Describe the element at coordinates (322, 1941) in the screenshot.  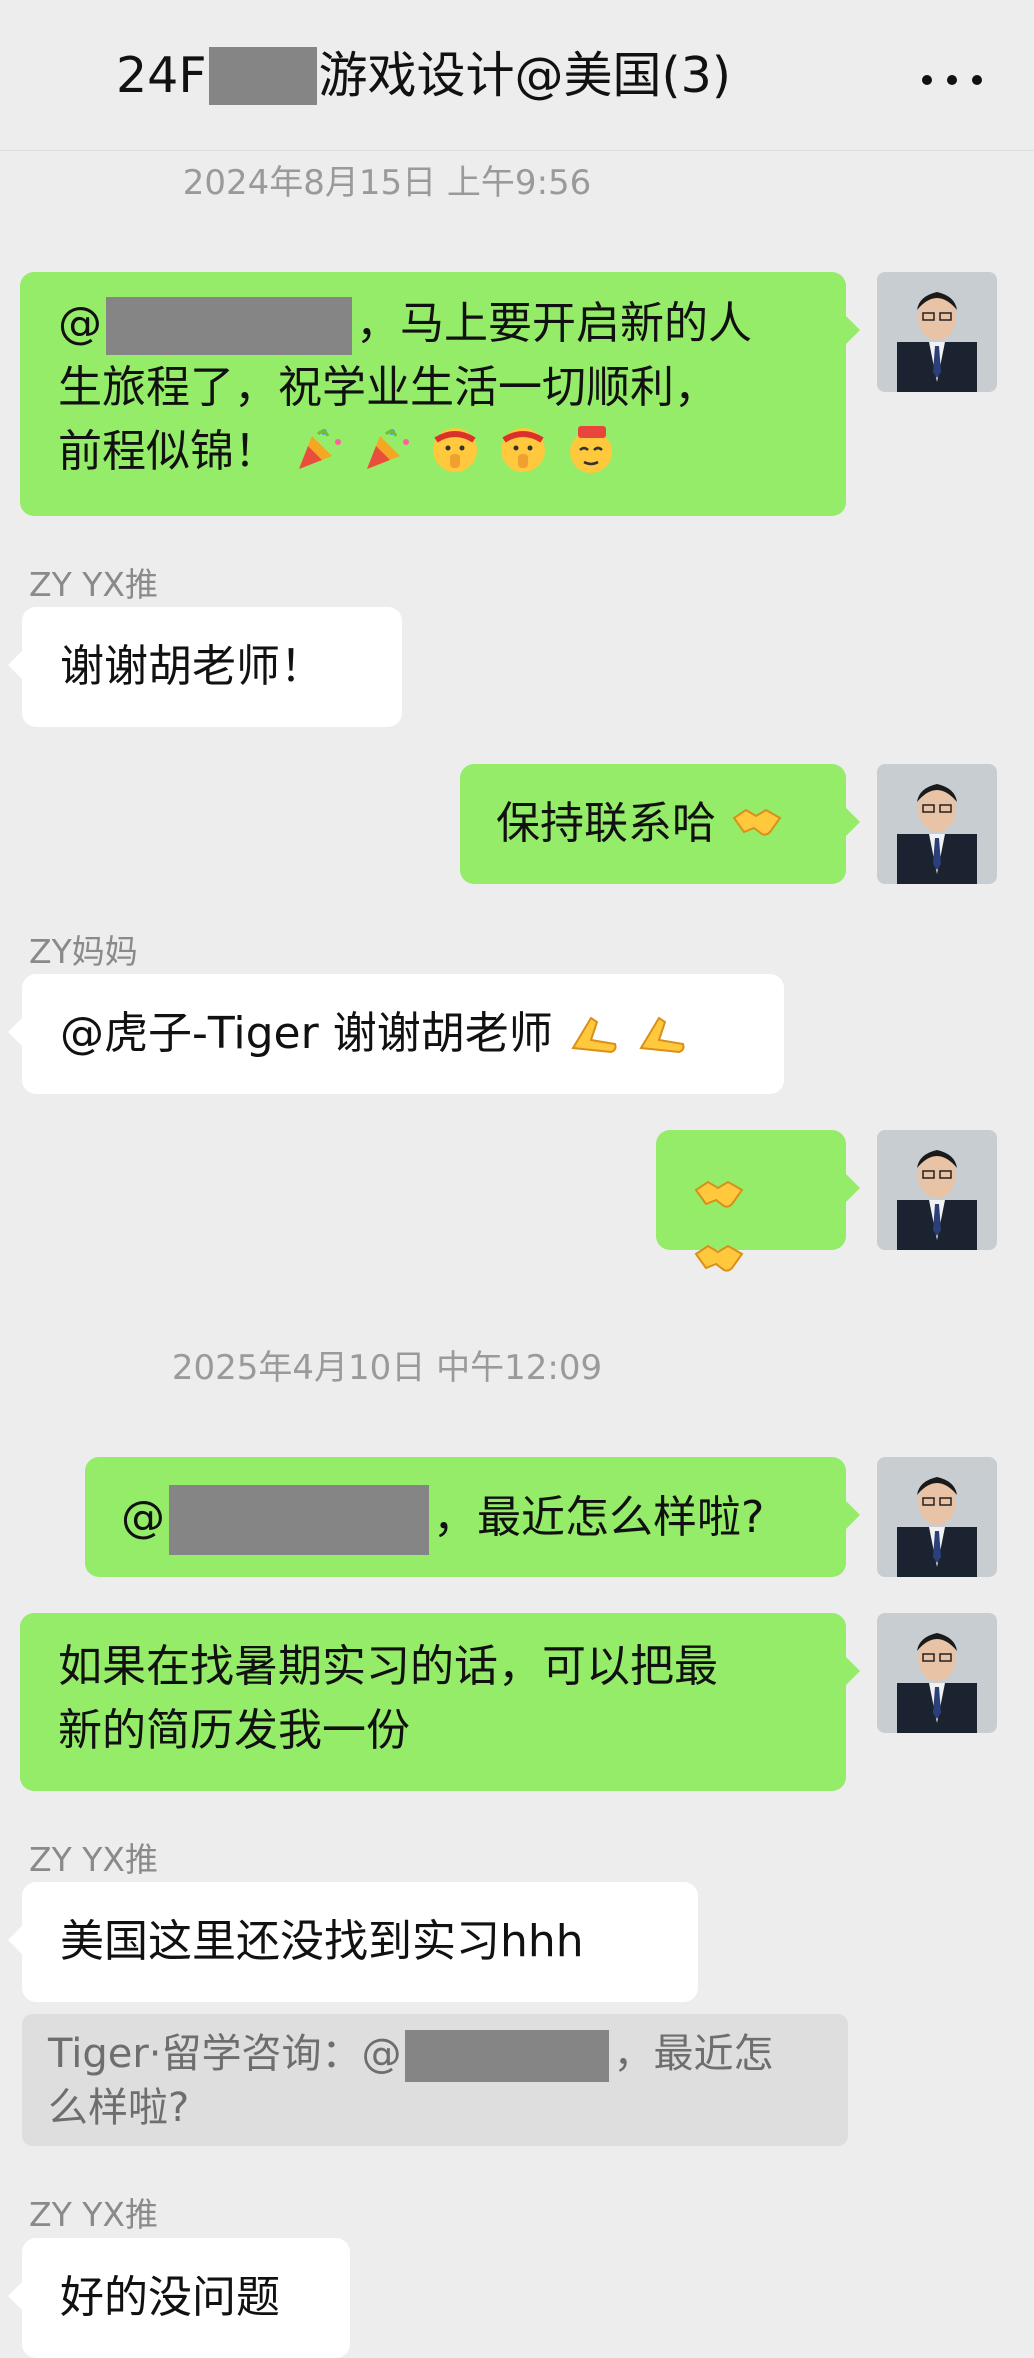
I see `message-text: 美国这里还没找到实习hhh` at that location.